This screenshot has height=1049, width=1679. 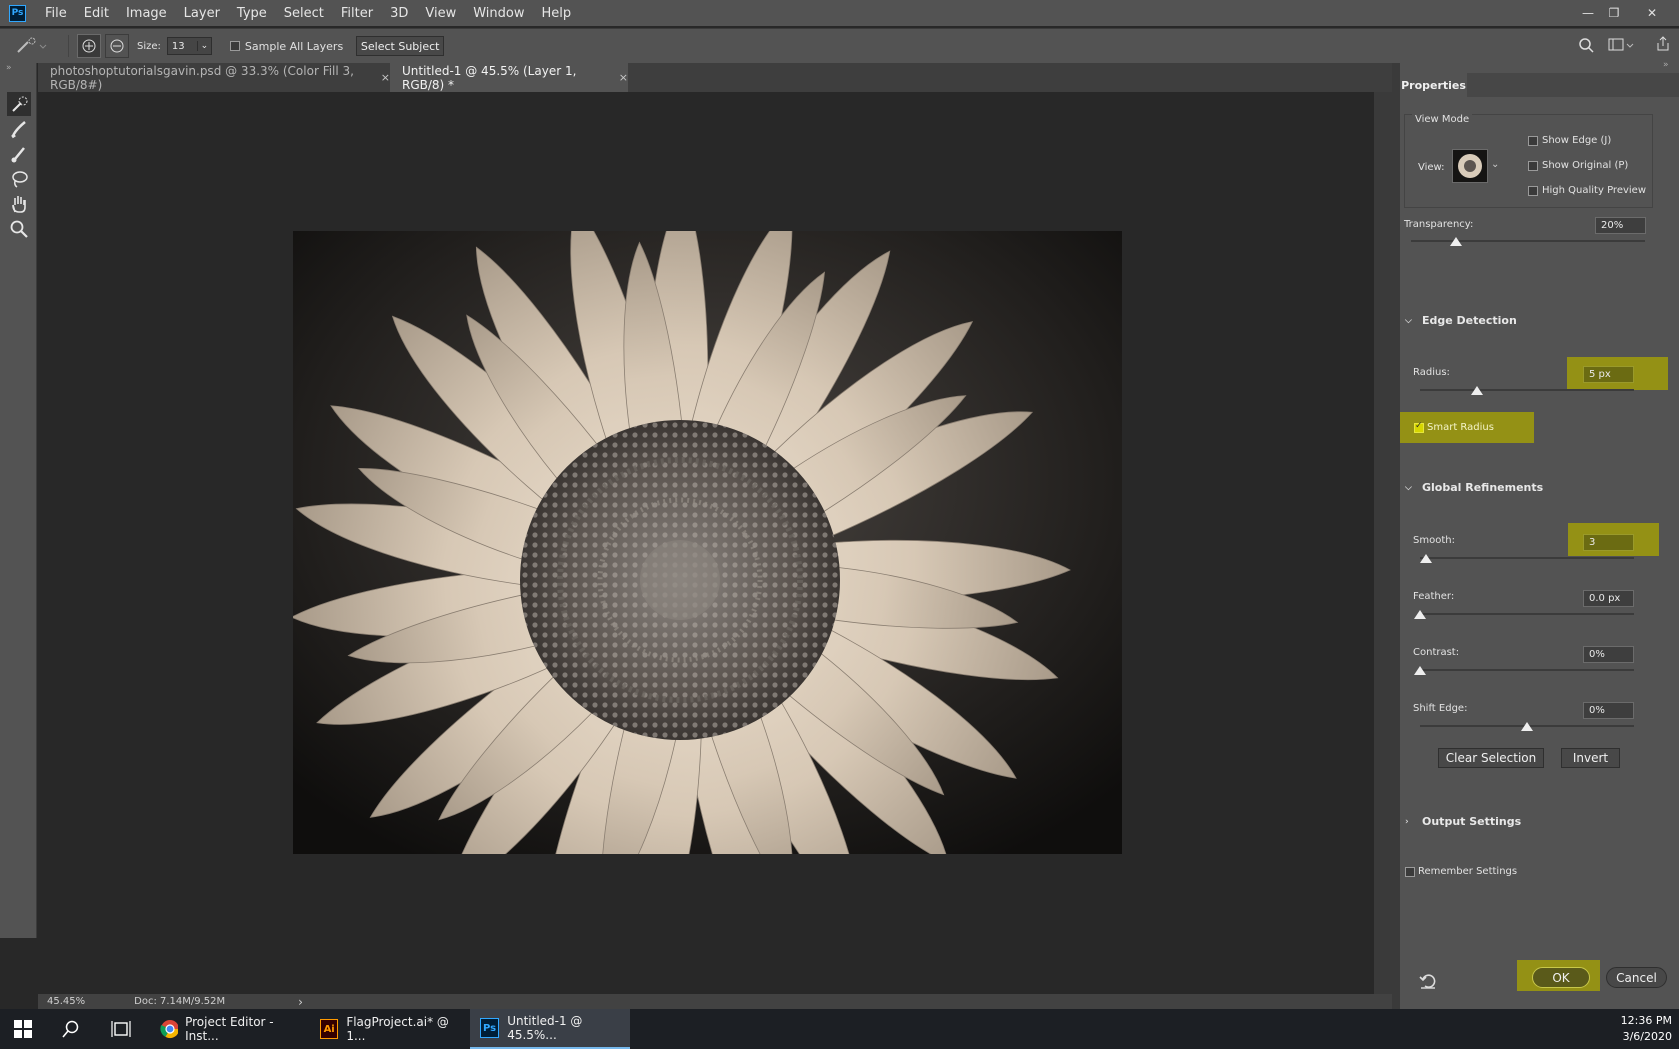 What do you see at coordinates (1663, 45) in the screenshot?
I see `share-icon` at bounding box center [1663, 45].